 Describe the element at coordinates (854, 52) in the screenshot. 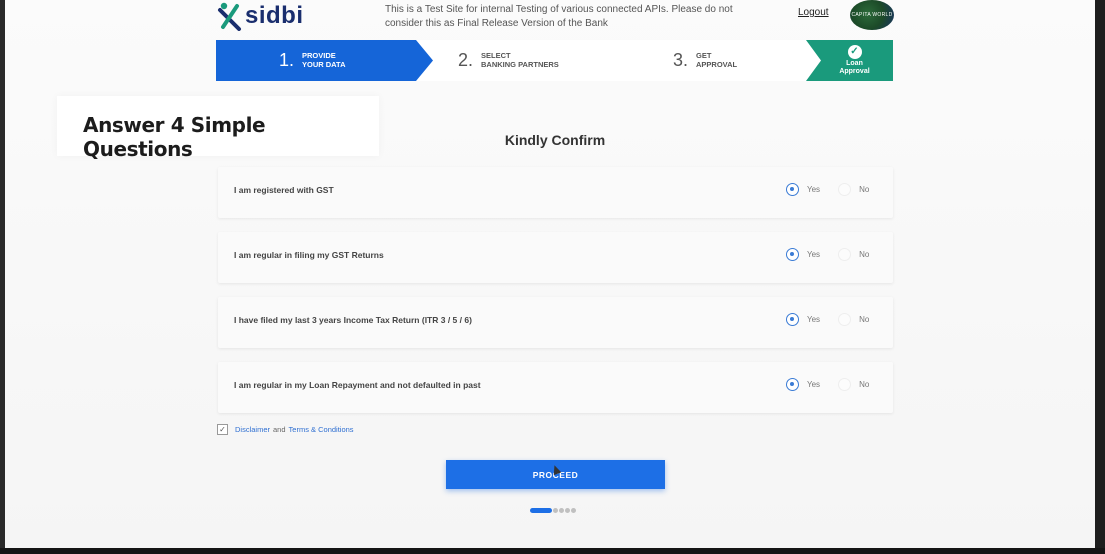

I see `check-icon: ✓` at that location.